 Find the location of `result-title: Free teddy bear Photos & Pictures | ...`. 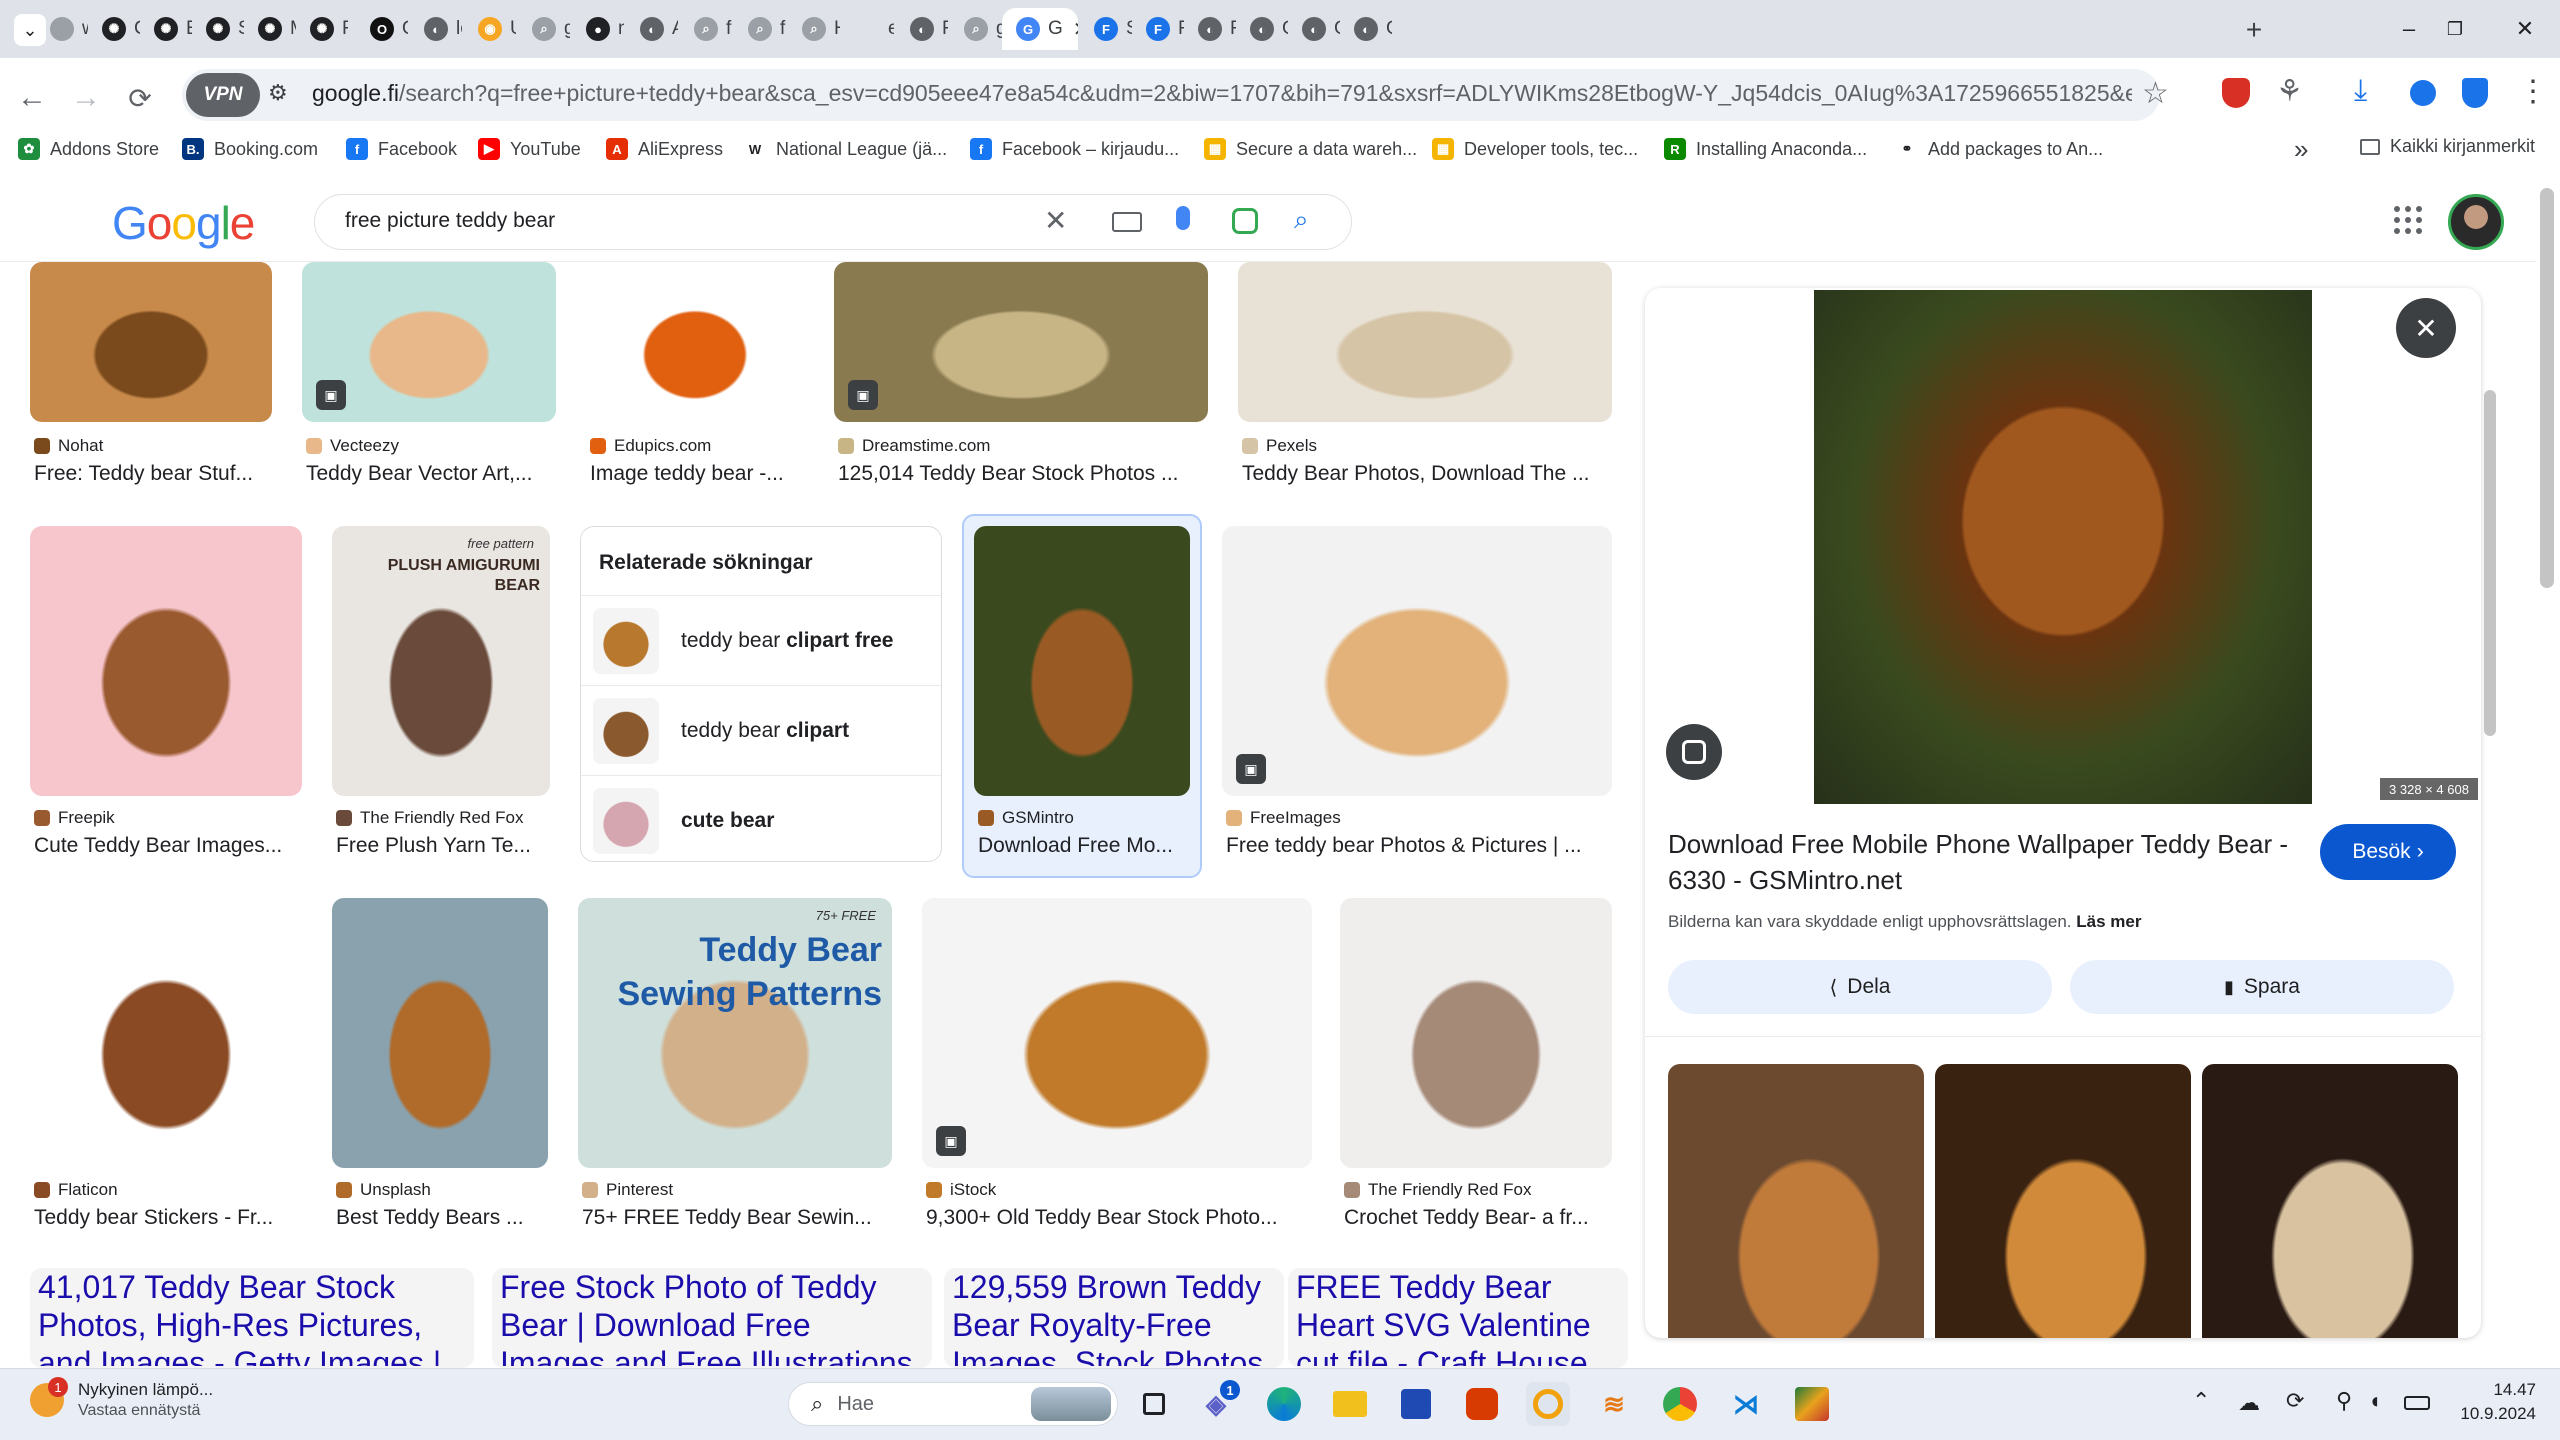

result-title: Free teddy bear Photos & Pictures | ... is located at coordinates (1418, 846).